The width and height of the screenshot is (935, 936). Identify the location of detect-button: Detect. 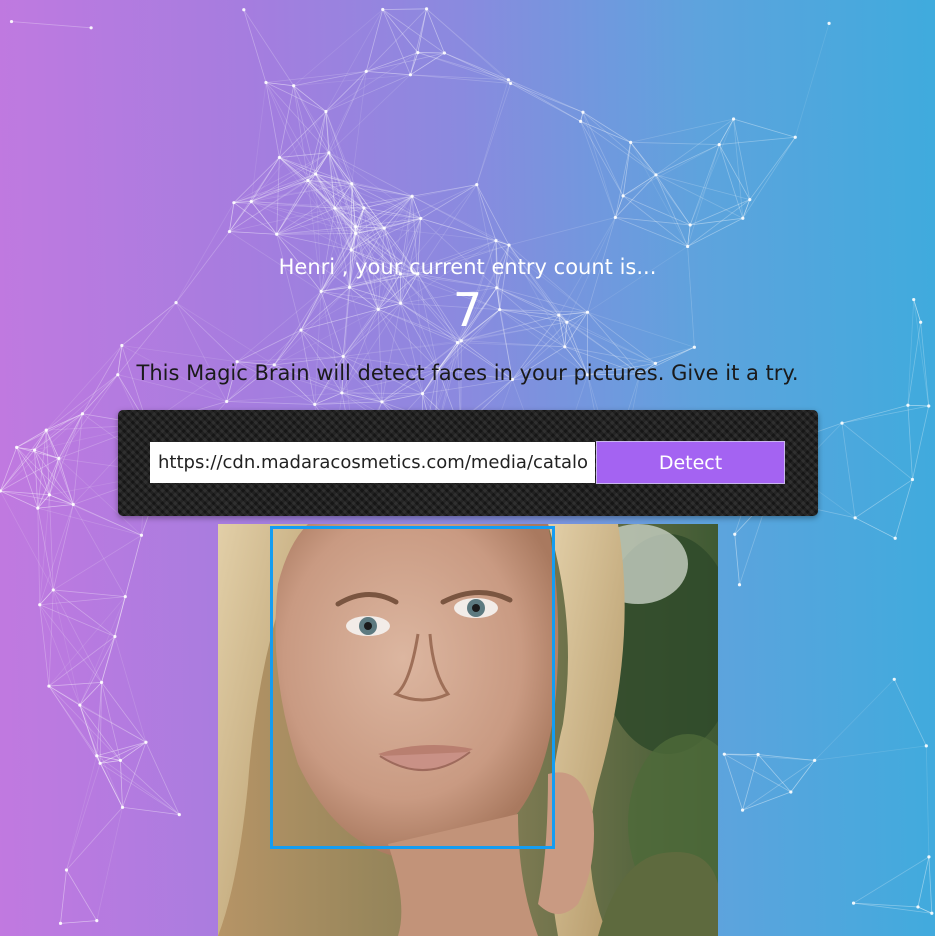
(690, 462).